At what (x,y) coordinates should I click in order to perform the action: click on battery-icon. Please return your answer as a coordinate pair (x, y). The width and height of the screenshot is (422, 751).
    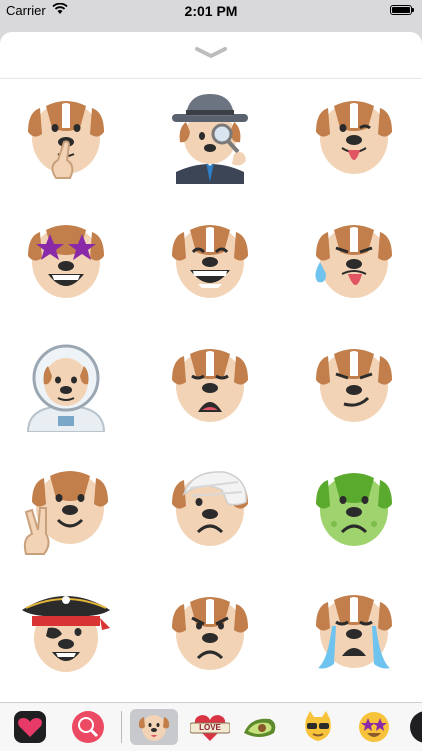
    Looking at the image, I should click on (402, 10).